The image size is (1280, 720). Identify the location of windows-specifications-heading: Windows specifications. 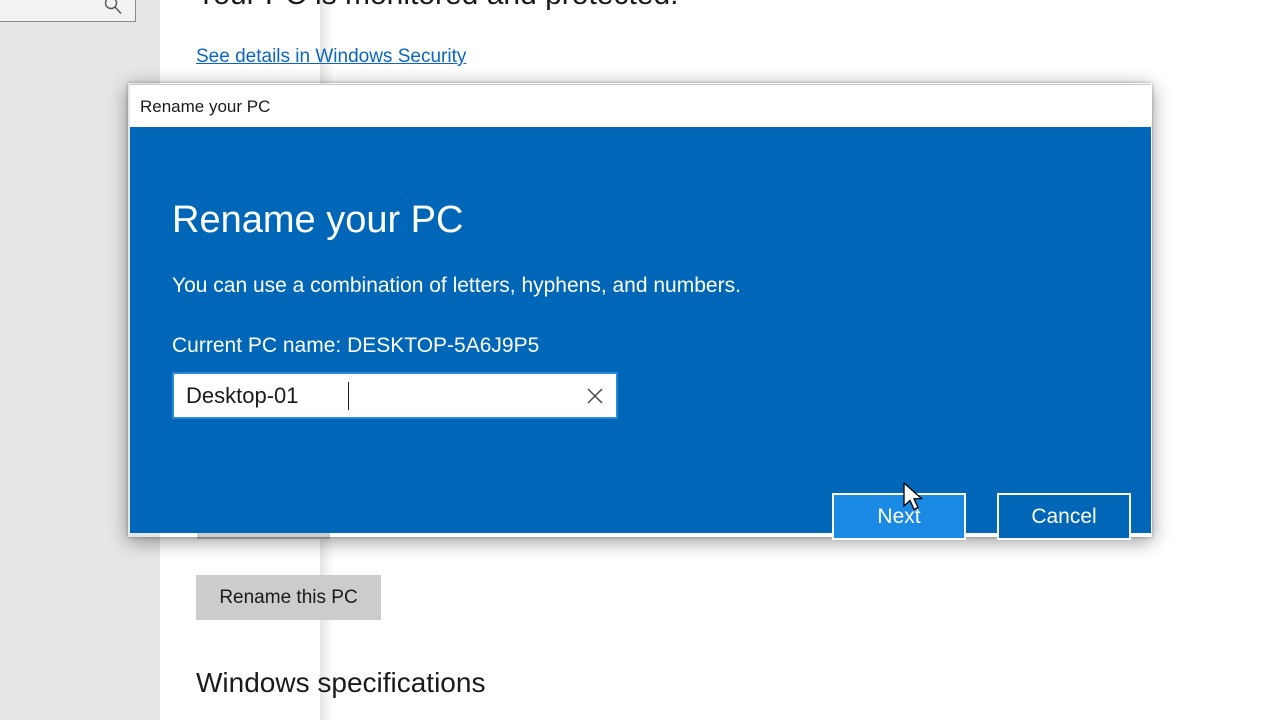
(341, 682).